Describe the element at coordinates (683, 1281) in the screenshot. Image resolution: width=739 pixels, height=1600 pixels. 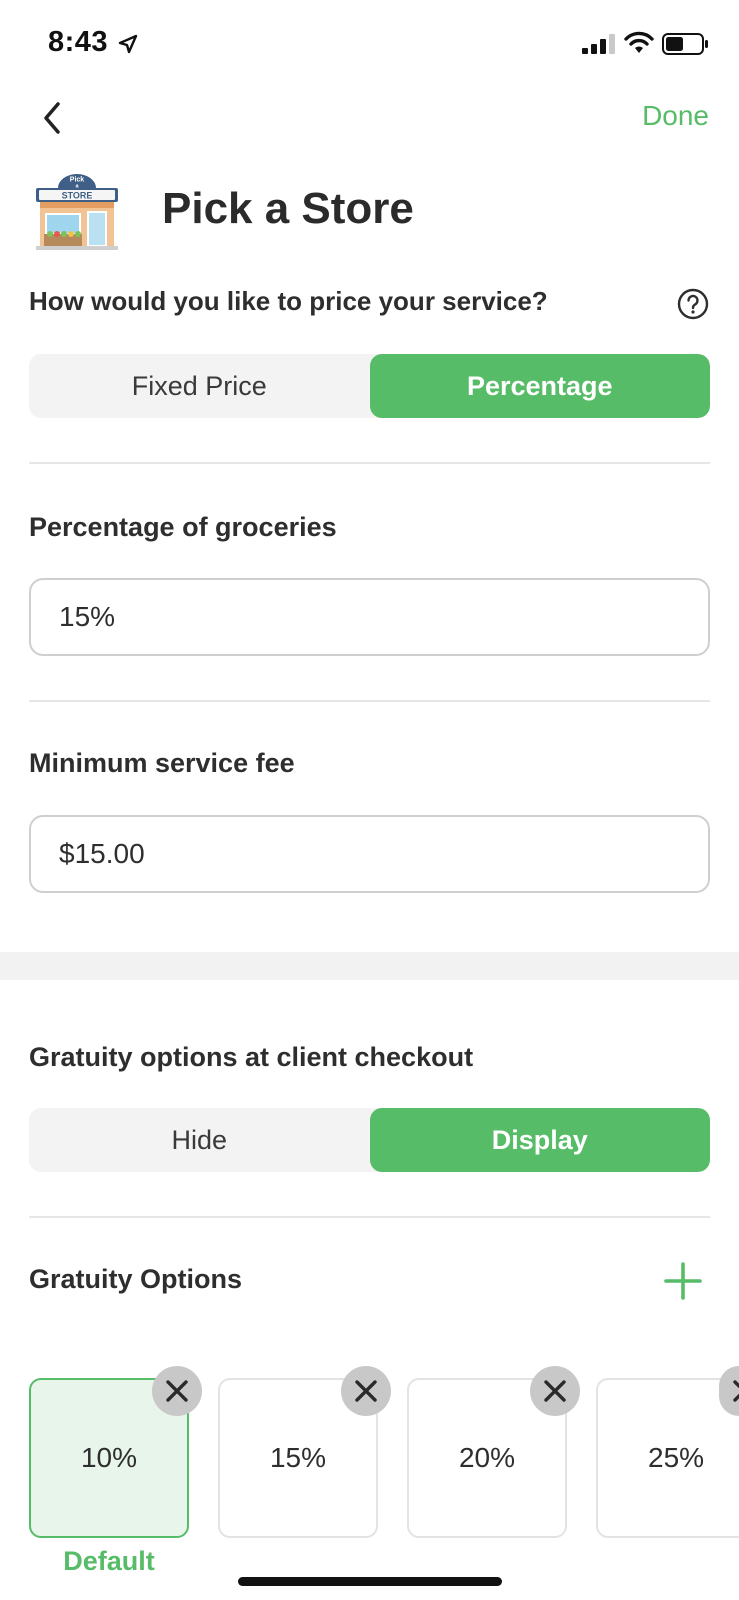
I see `add-gratuity-option-button` at that location.